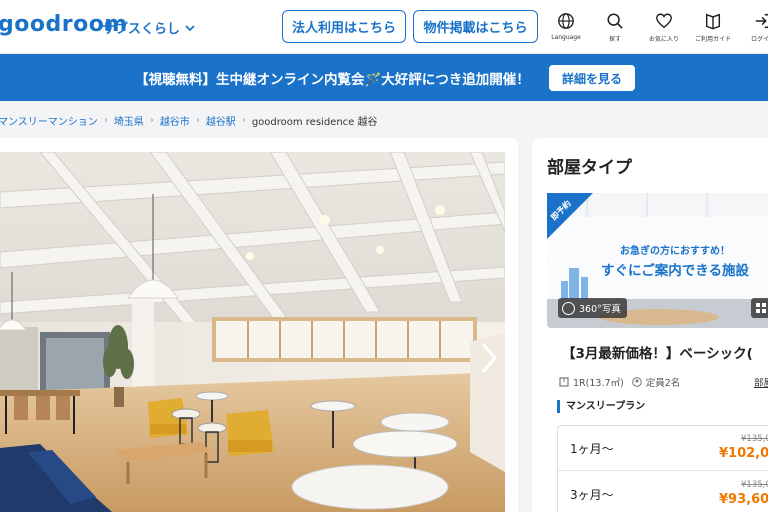 This screenshot has width=768, height=512. Describe the element at coordinates (568, 308) in the screenshot. I see `camera-360-icon` at that location.